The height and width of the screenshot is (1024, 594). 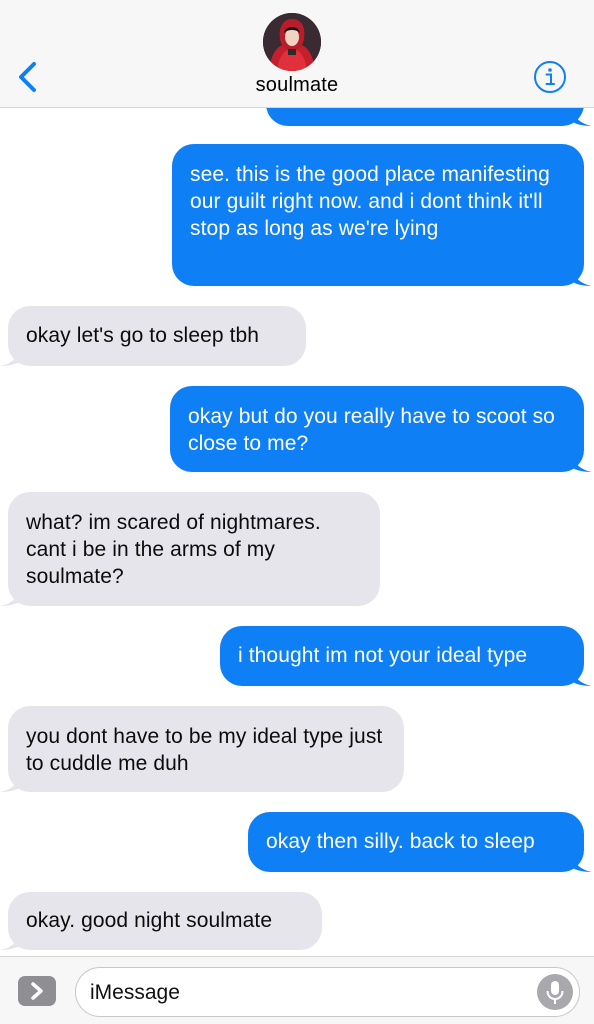 What do you see at coordinates (383, 655) in the screenshot?
I see `message-text: i thought im not your ideal type` at bounding box center [383, 655].